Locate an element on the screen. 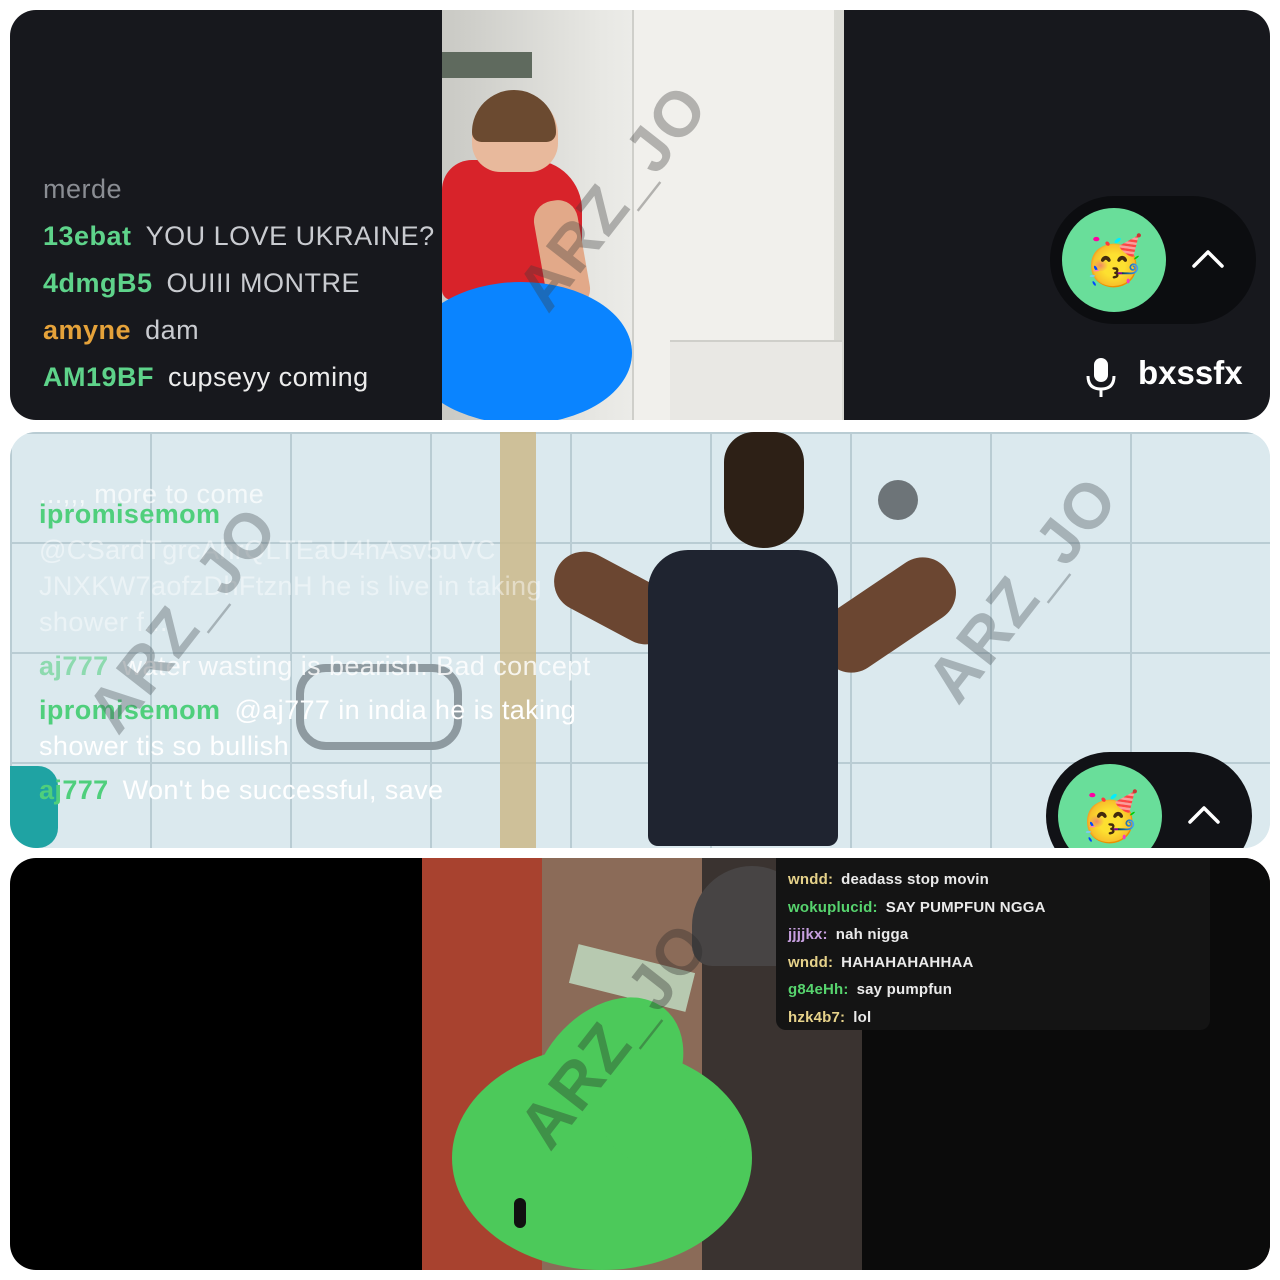 The image size is (1280, 1280). chat-message: wndd: HAHAHAHAHHAA is located at coordinates (917, 963).